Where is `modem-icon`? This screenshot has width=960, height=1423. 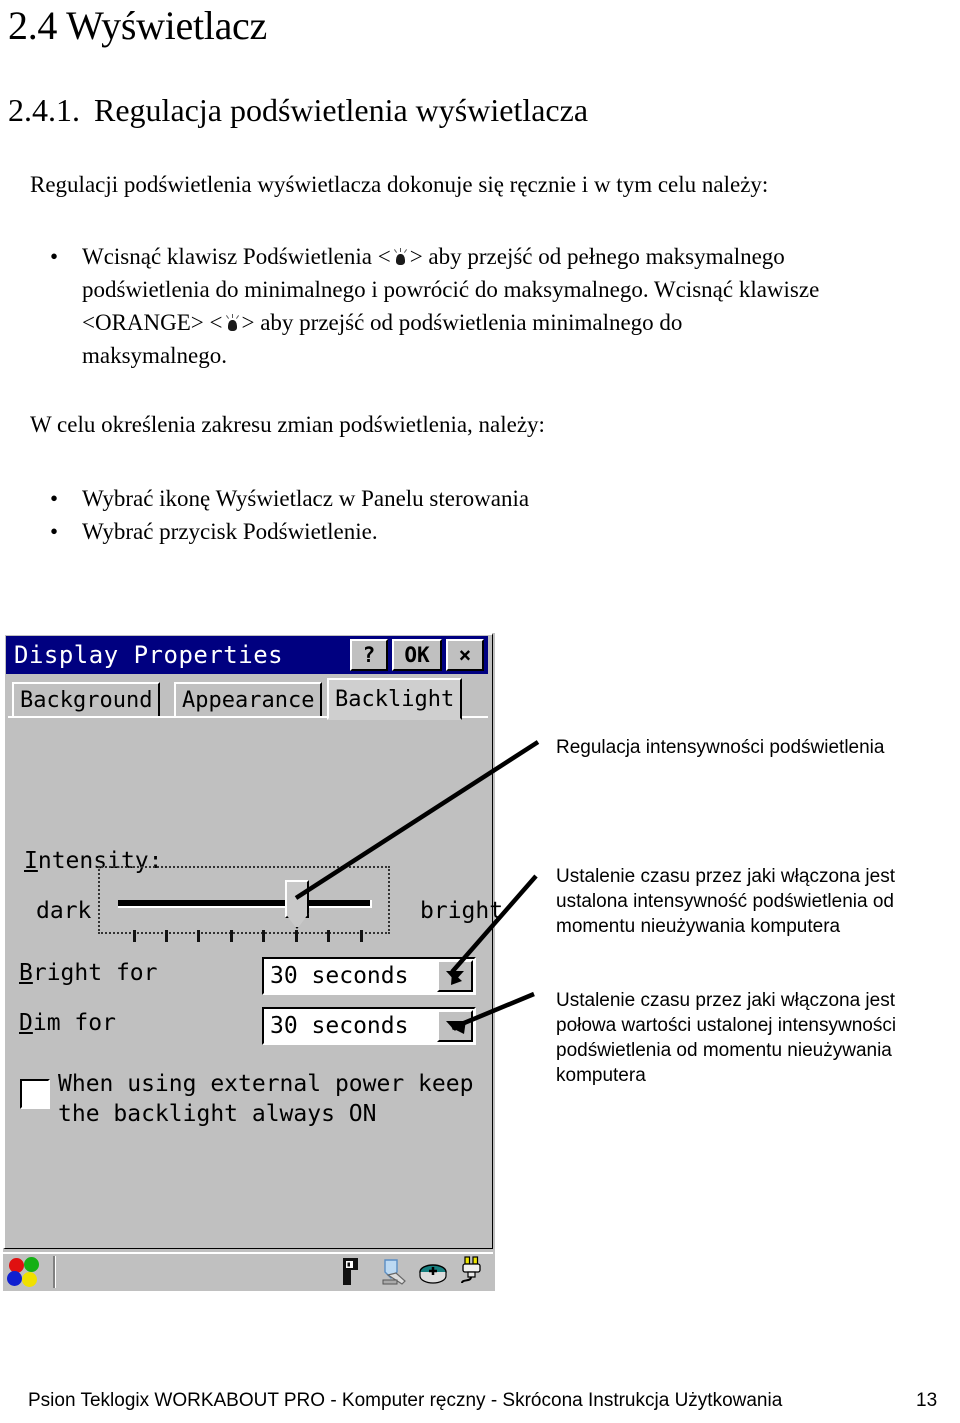 modem-icon is located at coordinates (433, 1271).